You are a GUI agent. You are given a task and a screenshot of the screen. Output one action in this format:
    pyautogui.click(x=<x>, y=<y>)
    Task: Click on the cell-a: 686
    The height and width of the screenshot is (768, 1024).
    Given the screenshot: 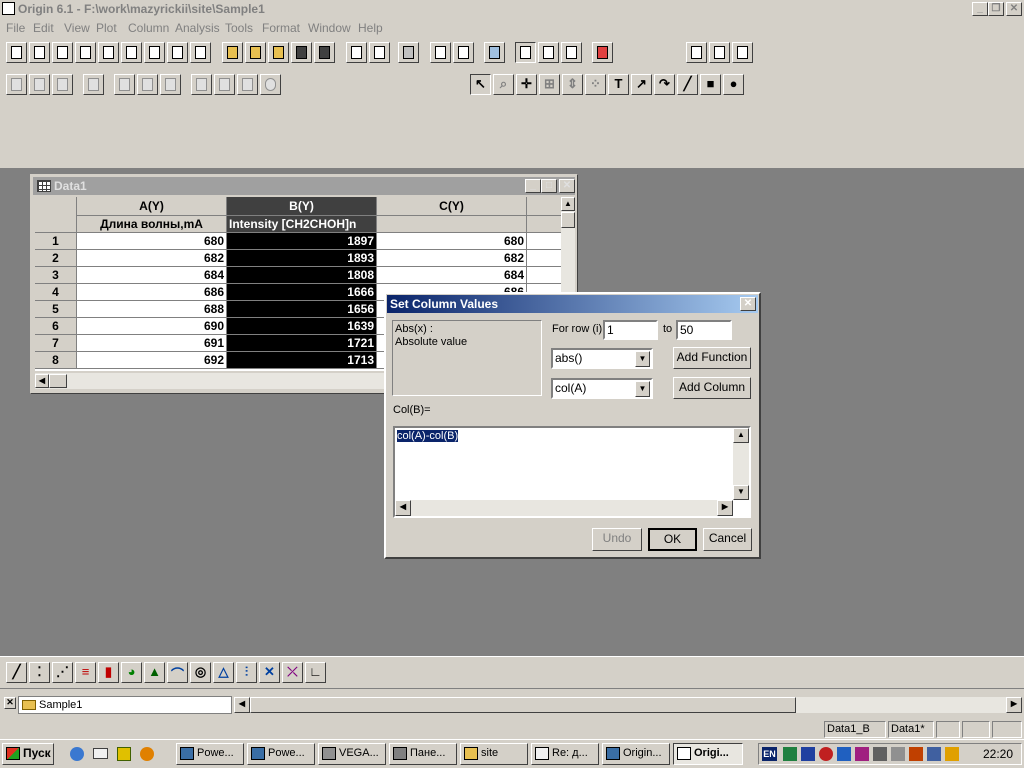 What is the action you would take?
    pyautogui.click(x=152, y=292)
    